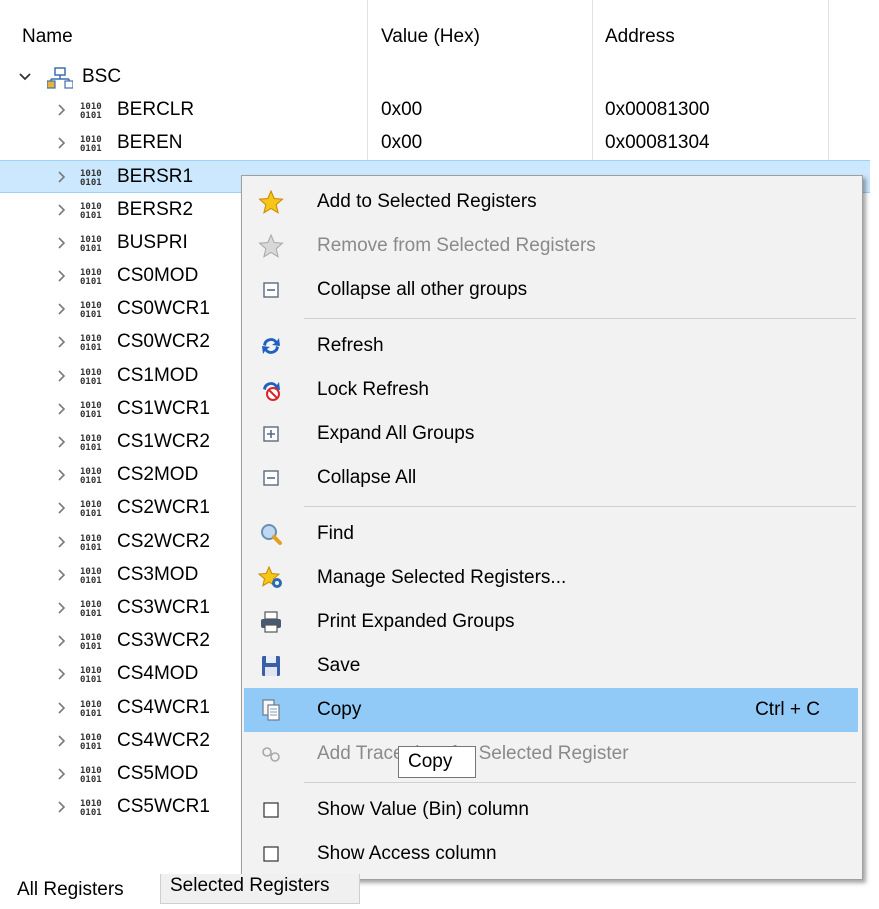 Image resolution: width=879 pixels, height=909 pixels. What do you see at coordinates (439, 891) in the screenshot?
I see `tab-bar: All Registers Selected Registers` at bounding box center [439, 891].